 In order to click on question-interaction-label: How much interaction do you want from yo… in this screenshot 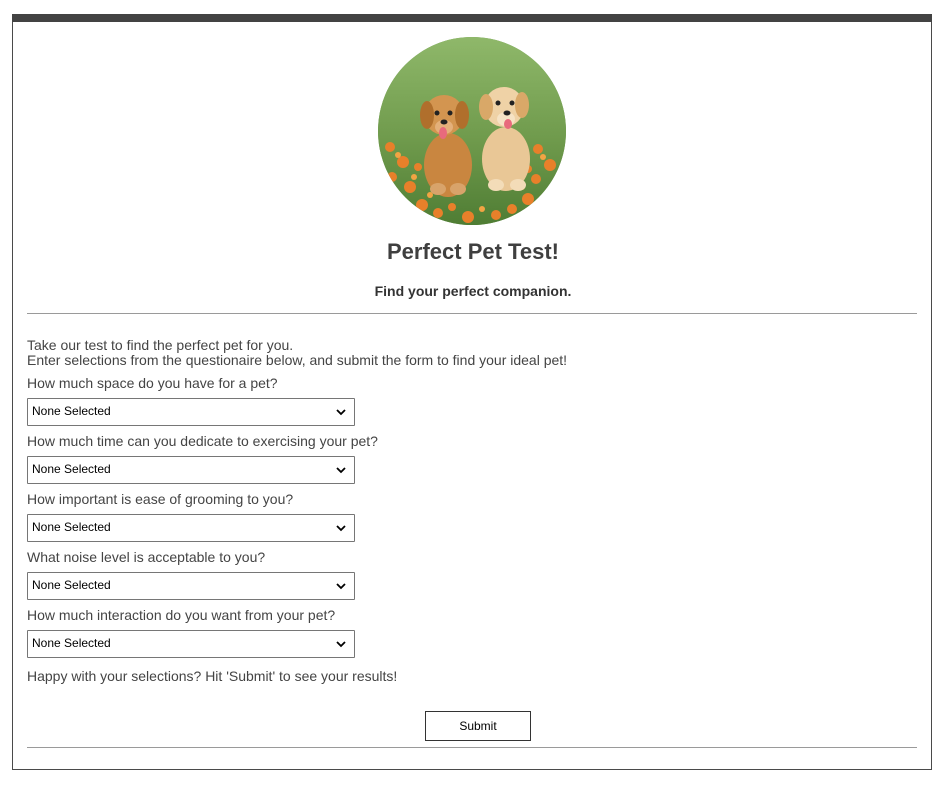, I will do `click(181, 615)`.